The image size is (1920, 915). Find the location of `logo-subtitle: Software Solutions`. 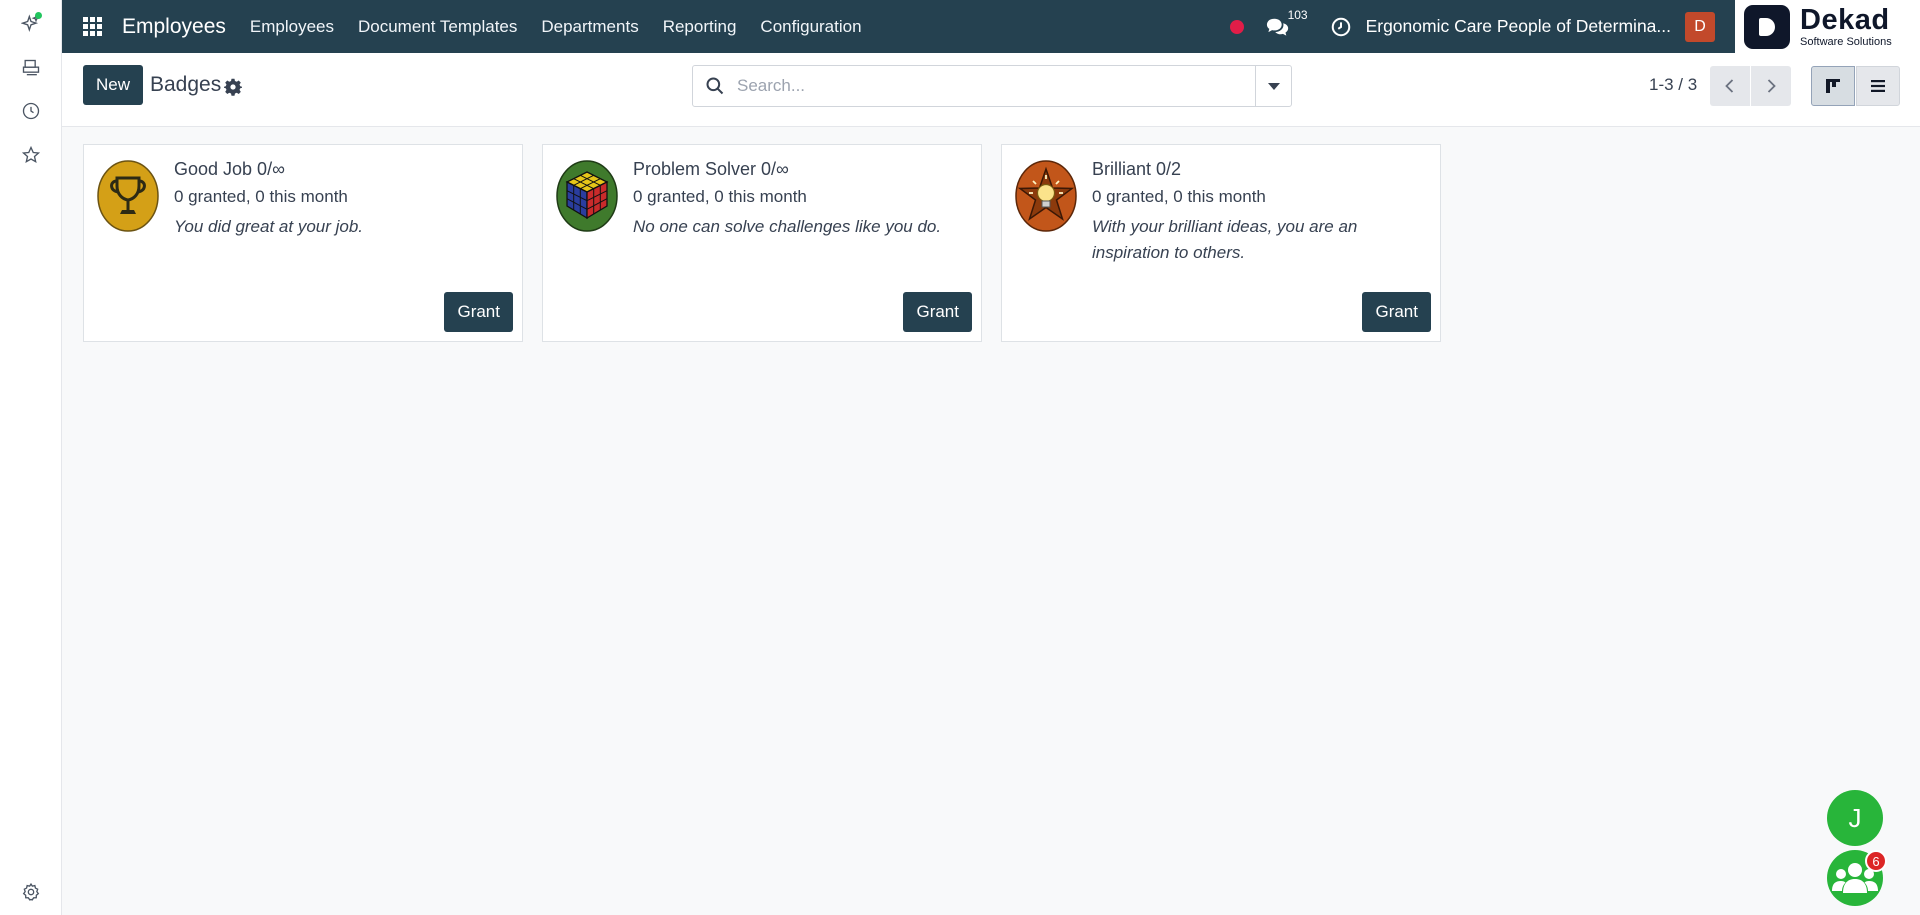

logo-subtitle: Software Solutions is located at coordinates (1846, 41).